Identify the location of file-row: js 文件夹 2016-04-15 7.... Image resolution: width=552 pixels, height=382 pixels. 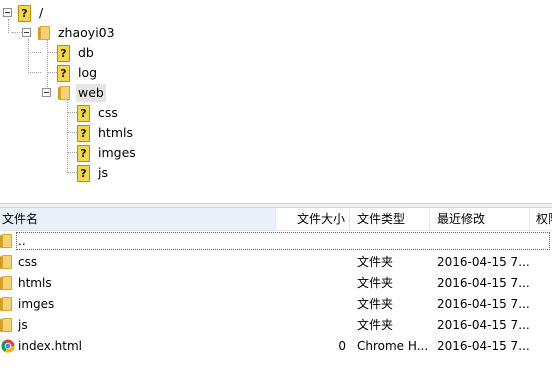
(276, 325).